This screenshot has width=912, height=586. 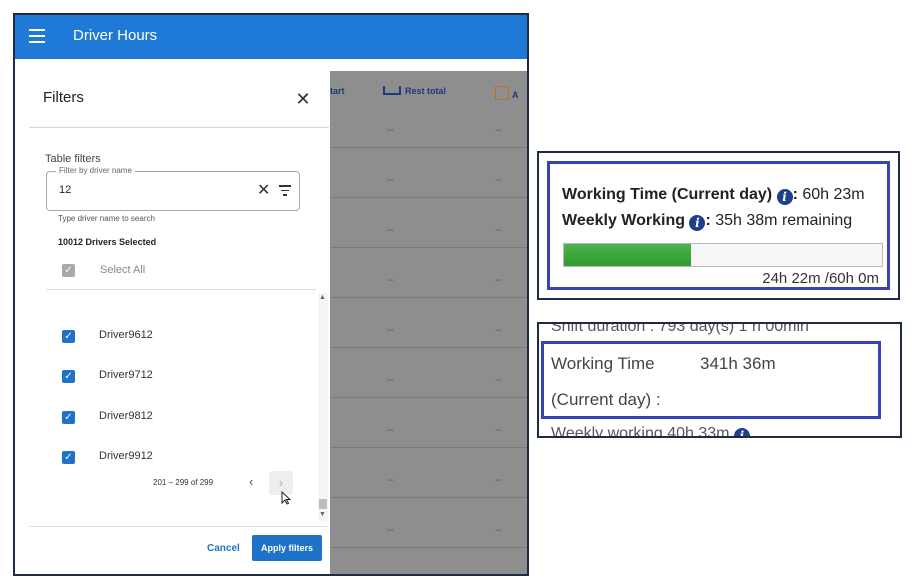 What do you see at coordinates (502, 93) in the screenshot?
I see `warning-square-icon` at bounding box center [502, 93].